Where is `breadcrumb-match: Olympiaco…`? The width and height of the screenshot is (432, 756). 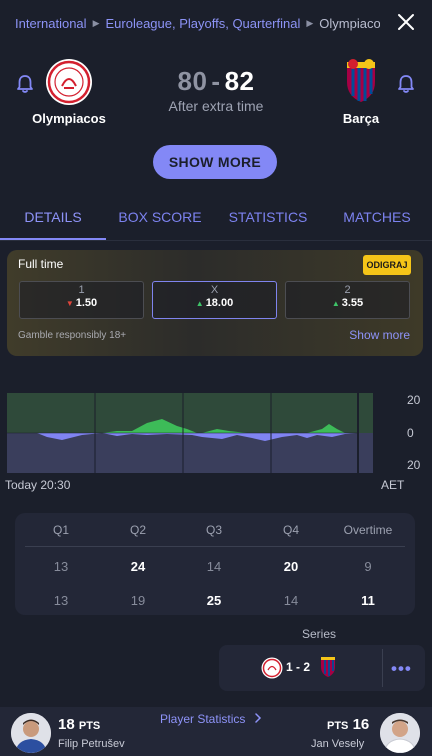 breadcrumb-match: Olympiaco… is located at coordinates (349, 23).